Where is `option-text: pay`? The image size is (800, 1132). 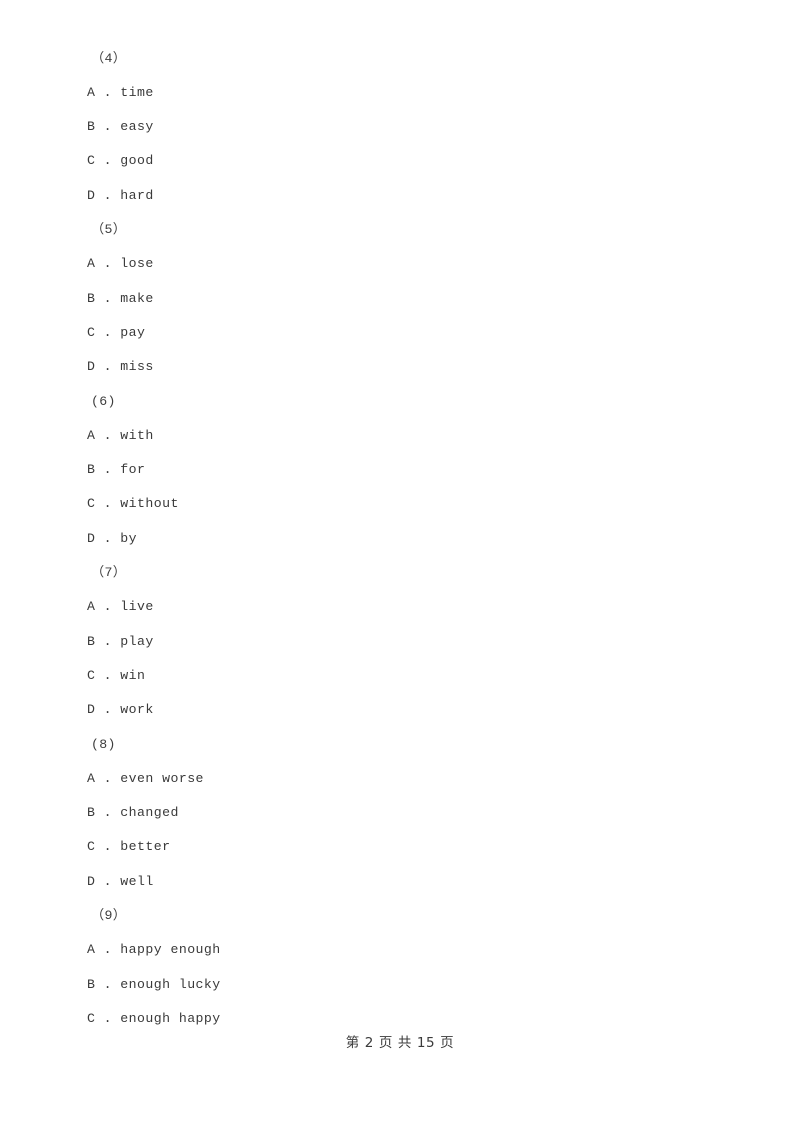
option-text: pay is located at coordinates (133, 332).